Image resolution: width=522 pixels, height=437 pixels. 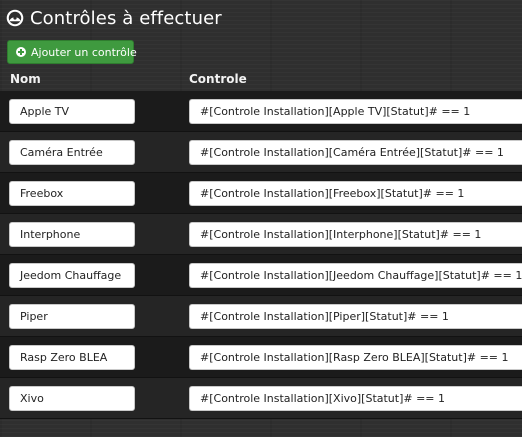 What do you see at coordinates (72, 193) in the screenshot?
I see `control-name-input: Freebox` at bounding box center [72, 193].